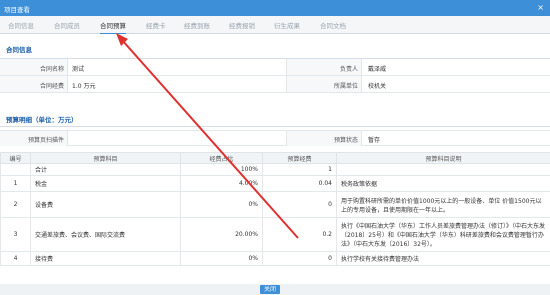  What do you see at coordinates (443, 183) in the screenshot?
I see `row-description: 税务政策依据` at bounding box center [443, 183].